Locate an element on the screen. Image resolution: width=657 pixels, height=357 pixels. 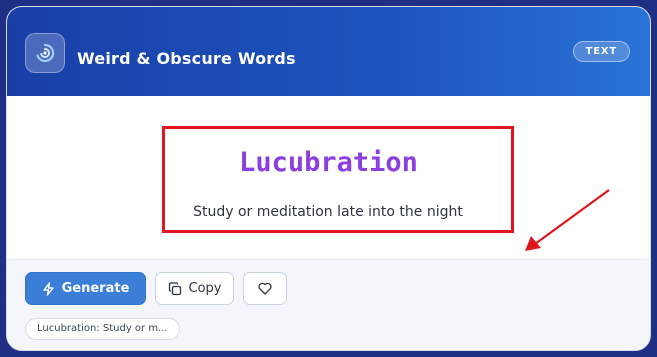
lightning-icon is located at coordinates (48, 288).